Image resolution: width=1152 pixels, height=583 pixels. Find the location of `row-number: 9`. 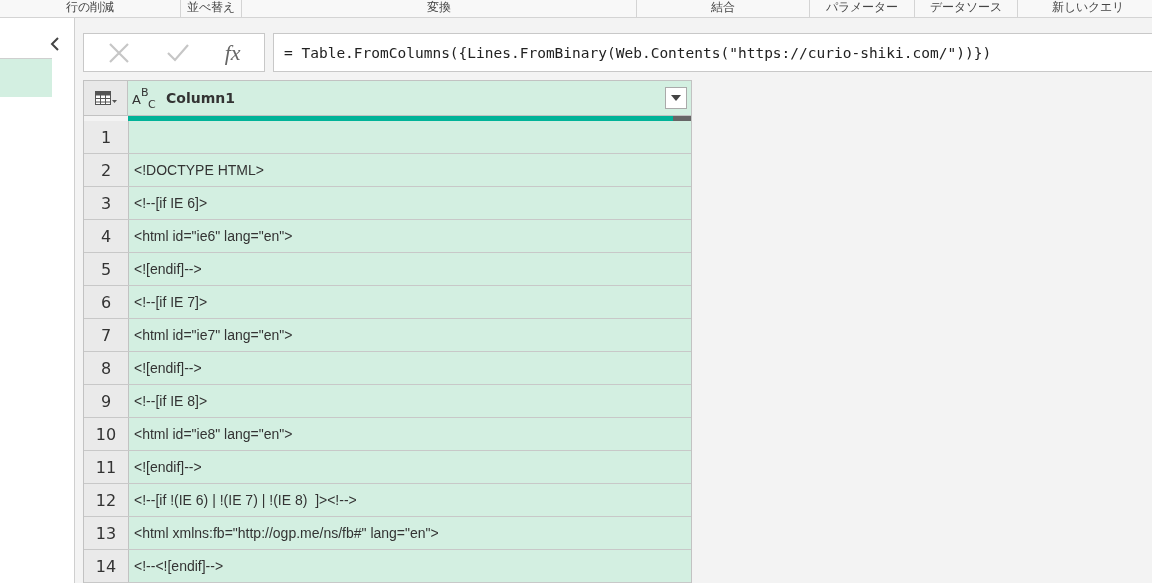

row-number: 9 is located at coordinates (106, 401).